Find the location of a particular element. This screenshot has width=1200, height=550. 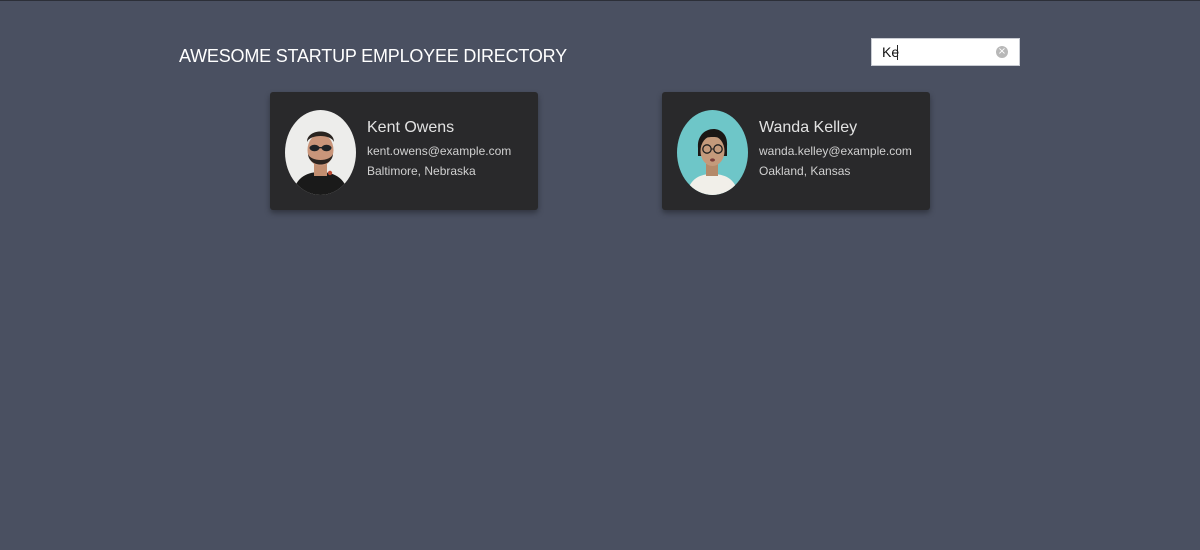

clear-search-icon: × is located at coordinates (1002, 52).